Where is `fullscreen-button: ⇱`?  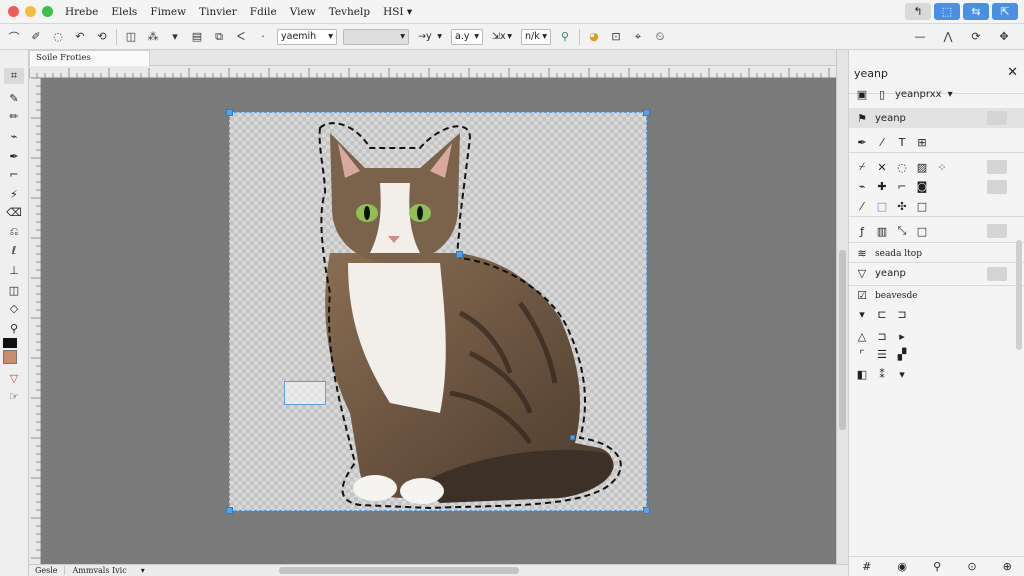 fullscreen-button: ⇱ is located at coordinates (1005, 11).